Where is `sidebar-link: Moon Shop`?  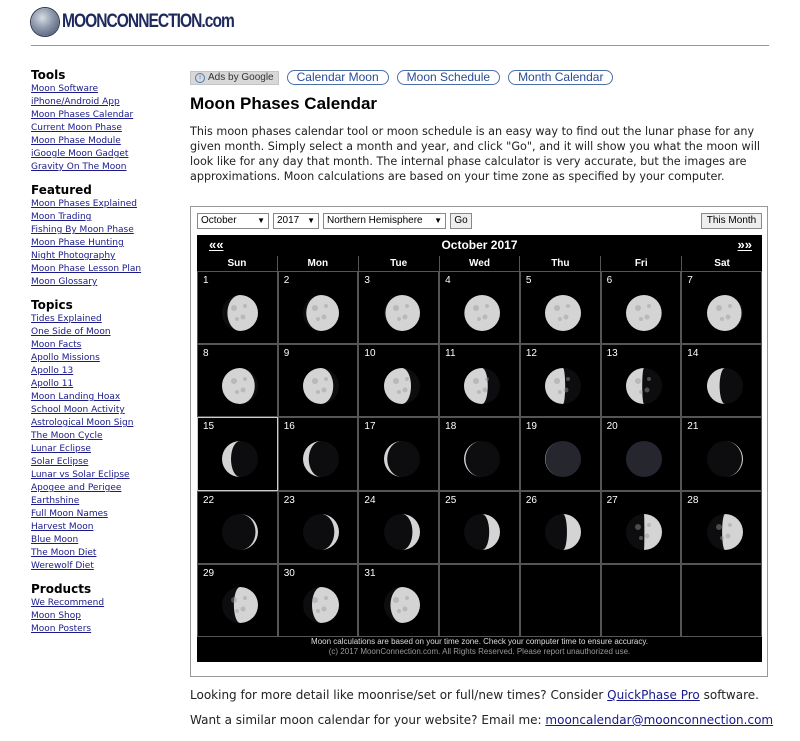 sidebar-link: Moon Shop is located at coordinates (56, 616).